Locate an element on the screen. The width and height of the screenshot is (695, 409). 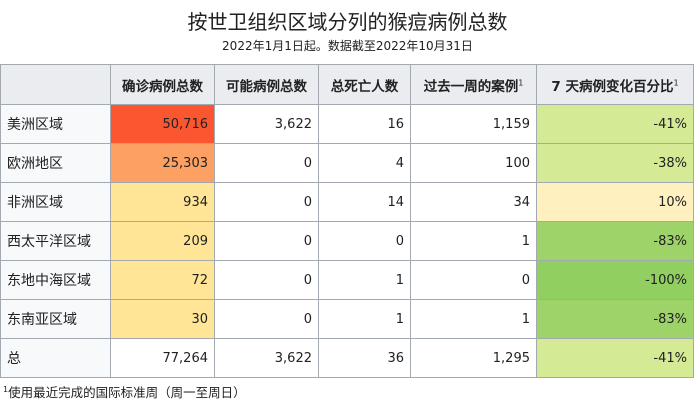
change-cell: 10% is located at coordinates (615, 202).